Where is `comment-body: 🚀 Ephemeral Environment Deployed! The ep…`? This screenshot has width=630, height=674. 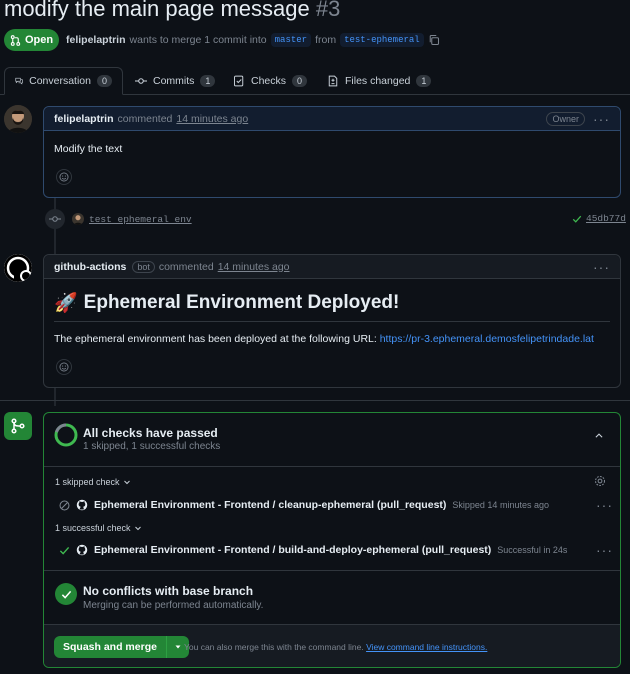
comment-body: 🚀 Ephemeral Environment Deployed! The ep… is located at coordinates (332, 312).